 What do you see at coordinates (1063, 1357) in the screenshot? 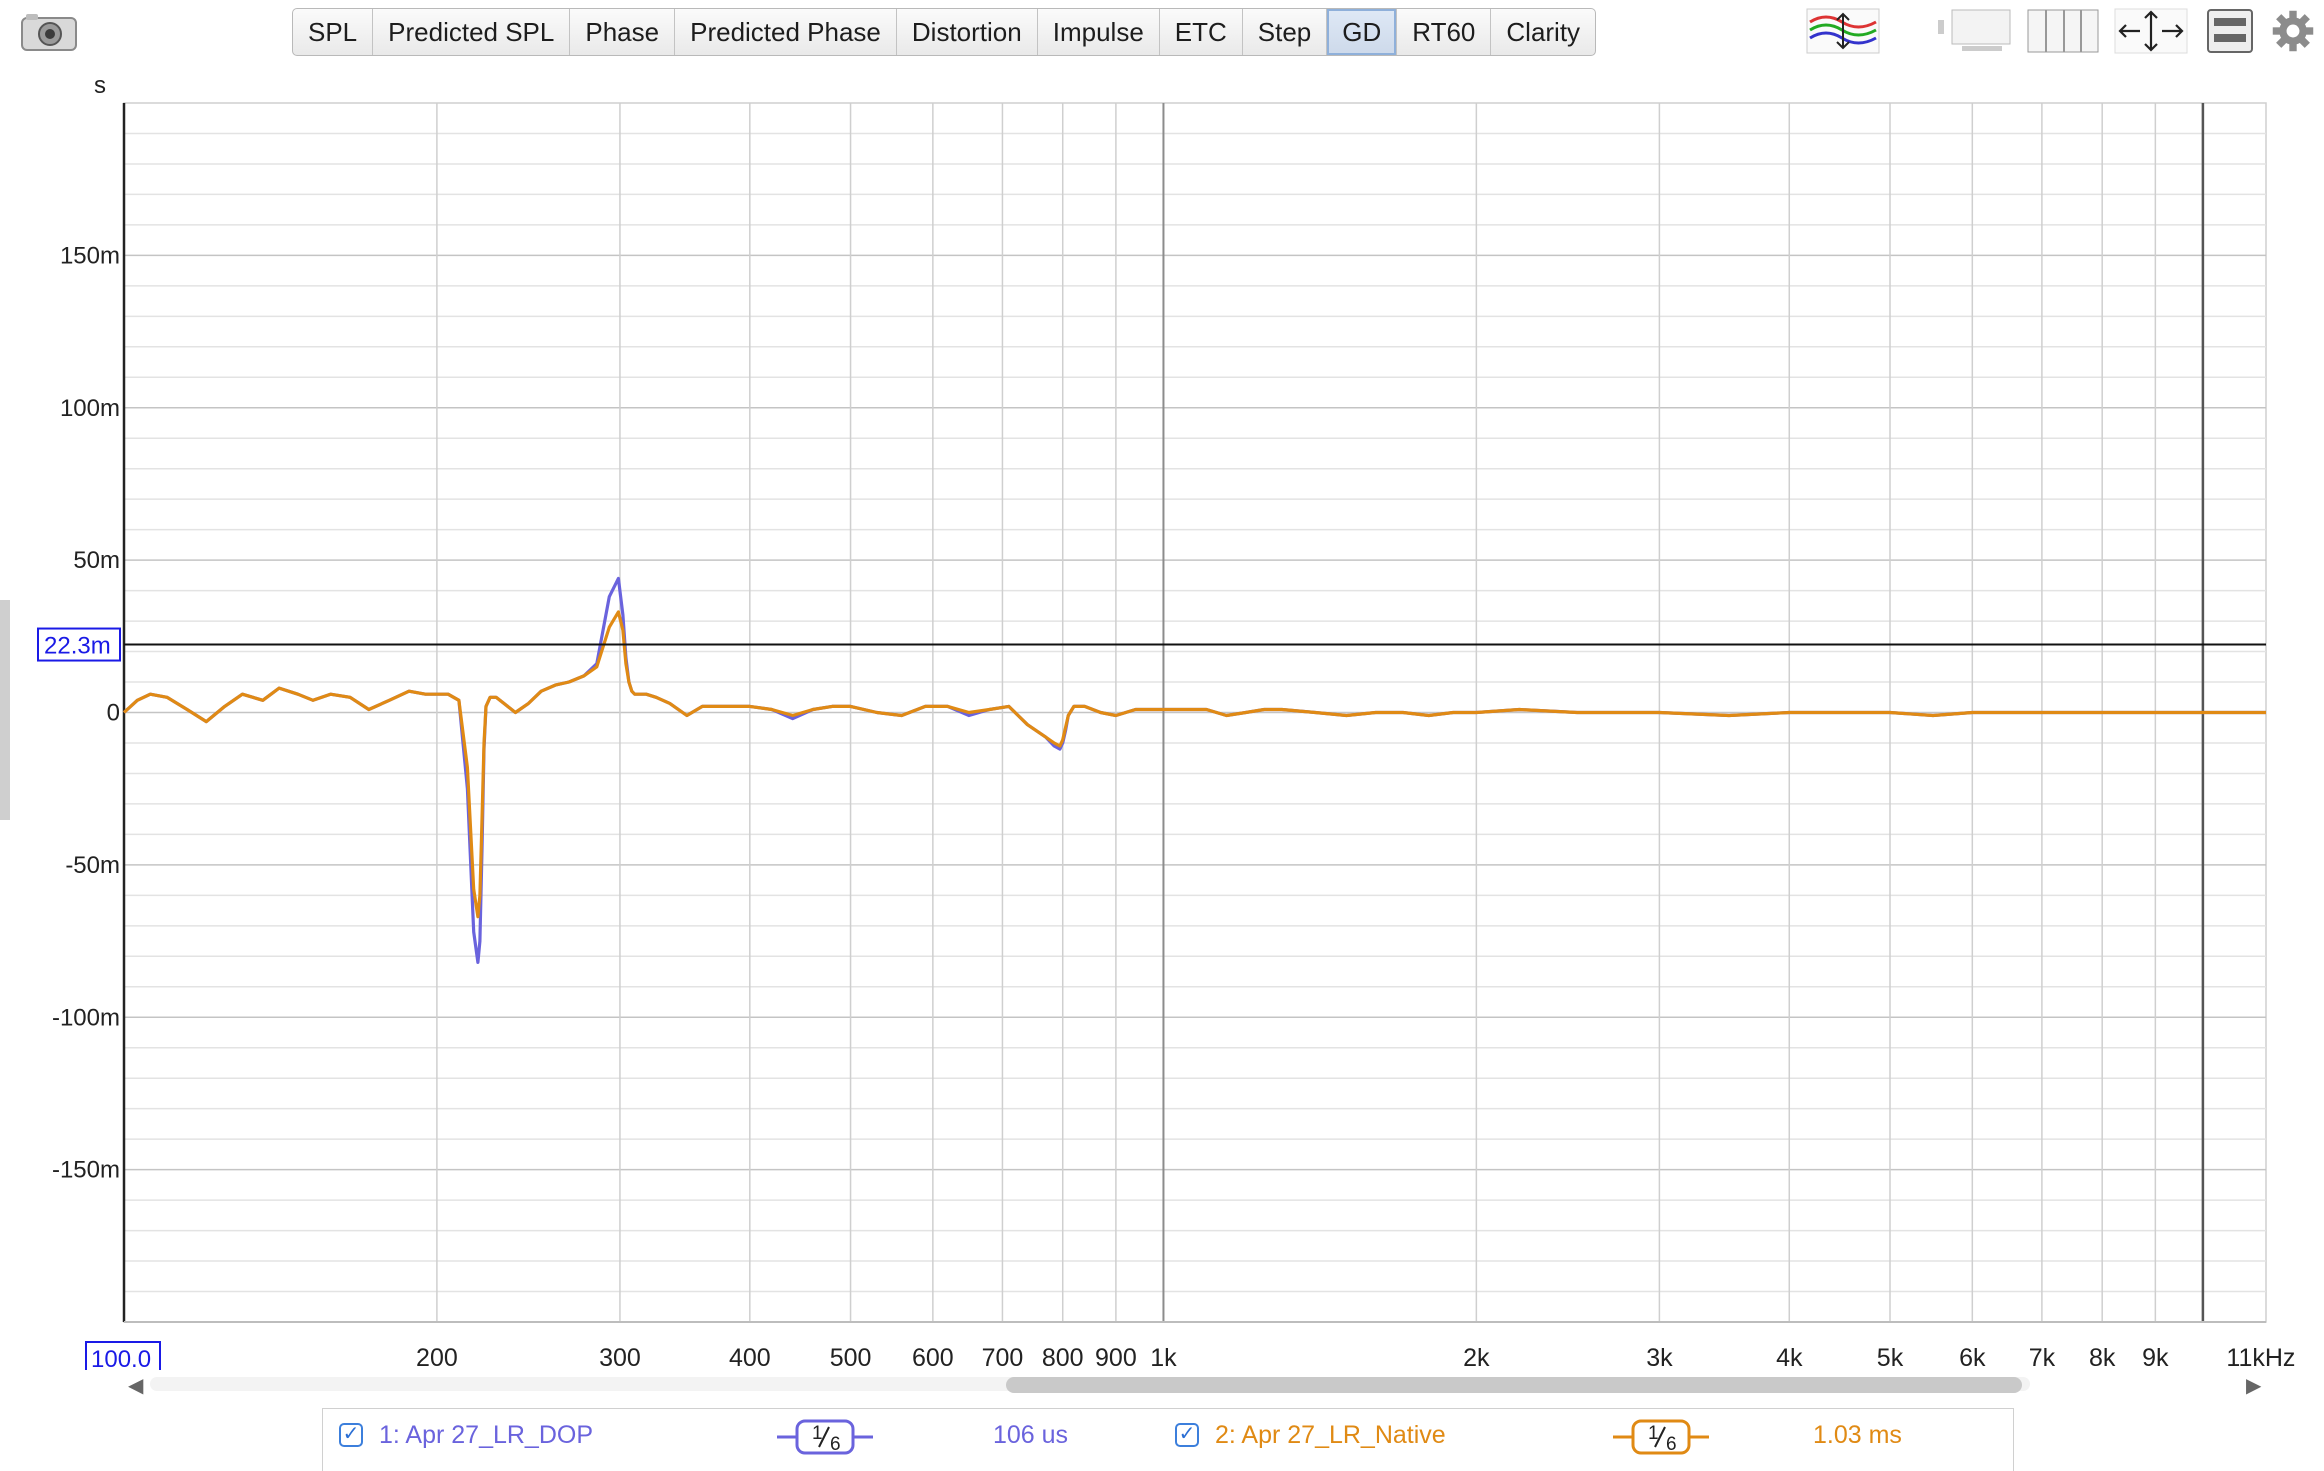
I see `x-tick-label: 800` at bounding box center [1063, 1357].